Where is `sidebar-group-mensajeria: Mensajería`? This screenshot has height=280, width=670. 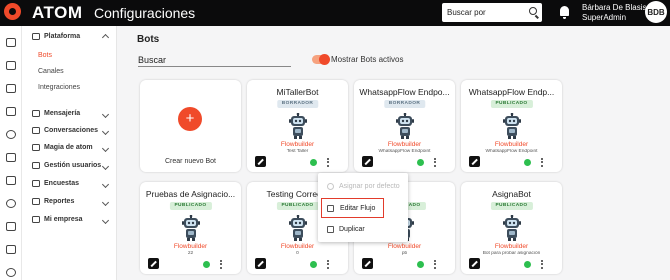
sidebar-group-mensajeria: Mensajería is located at coordinates (56, 113).